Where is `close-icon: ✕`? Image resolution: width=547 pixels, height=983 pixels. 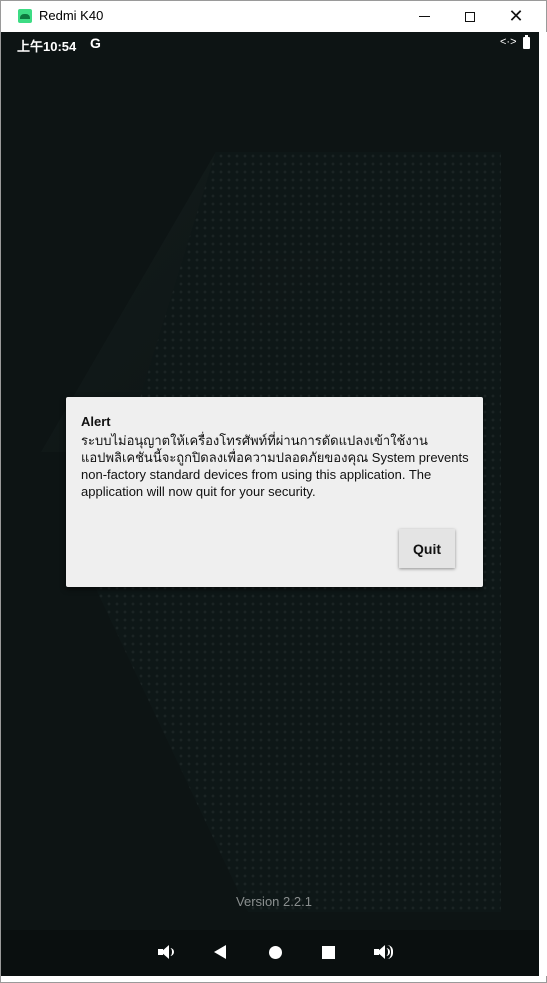
close-icon: ✕ is located at coordinates (516, 16).